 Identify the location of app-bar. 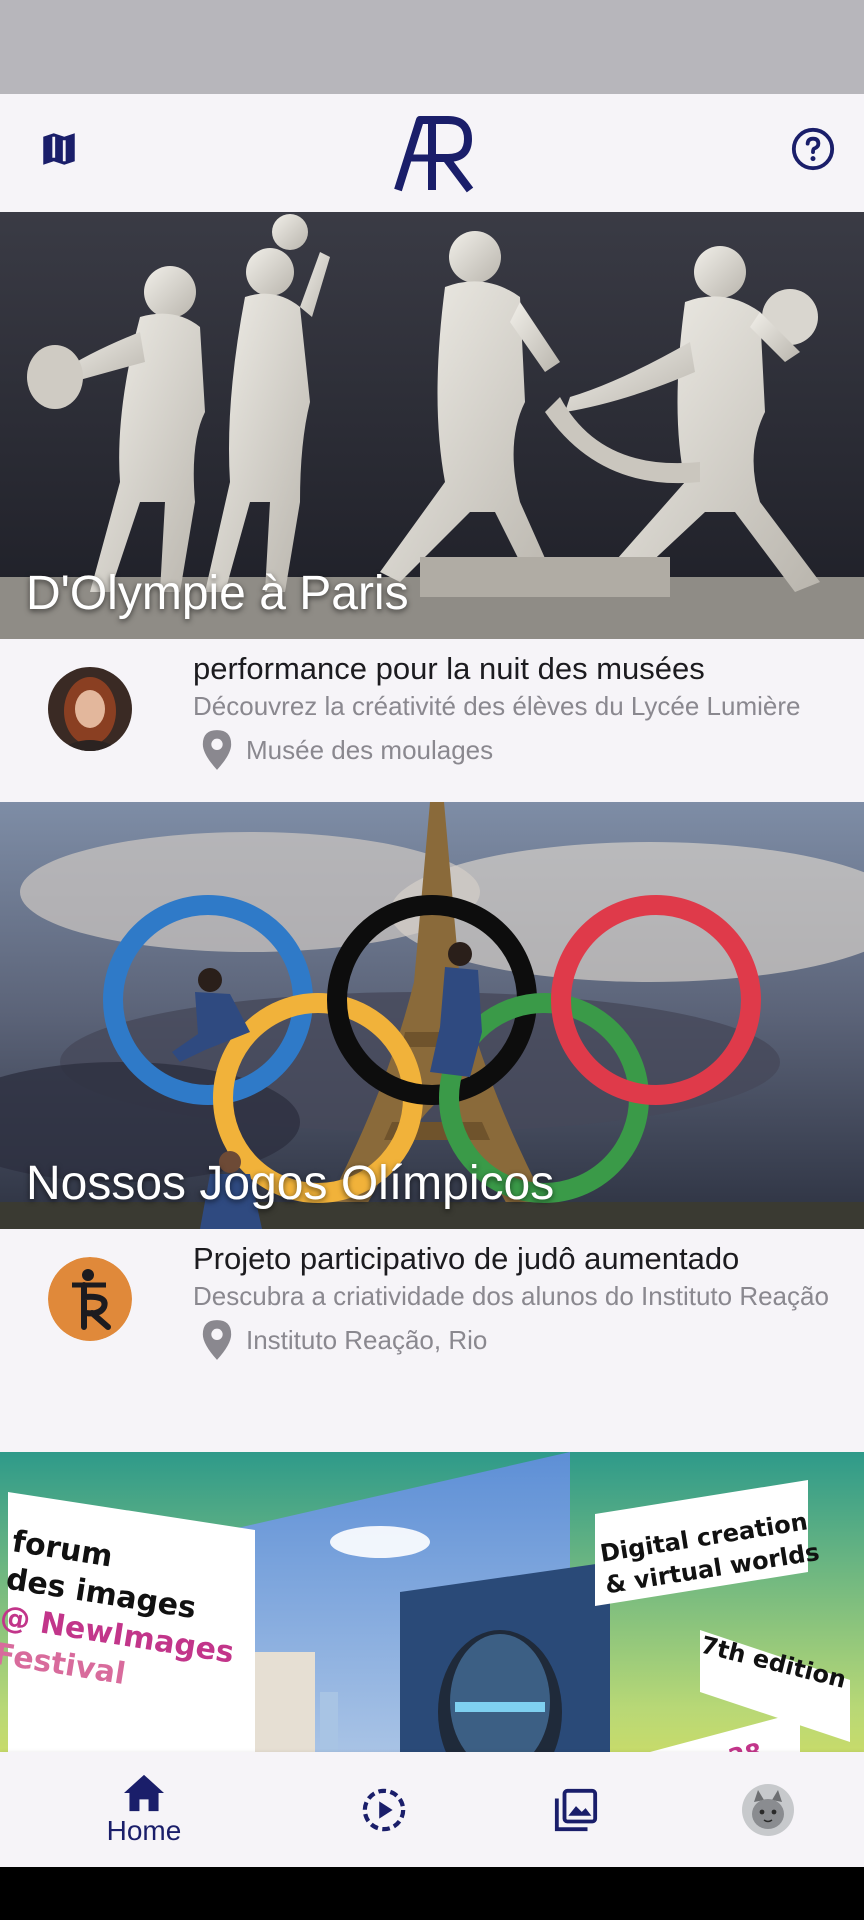
(432, 153).